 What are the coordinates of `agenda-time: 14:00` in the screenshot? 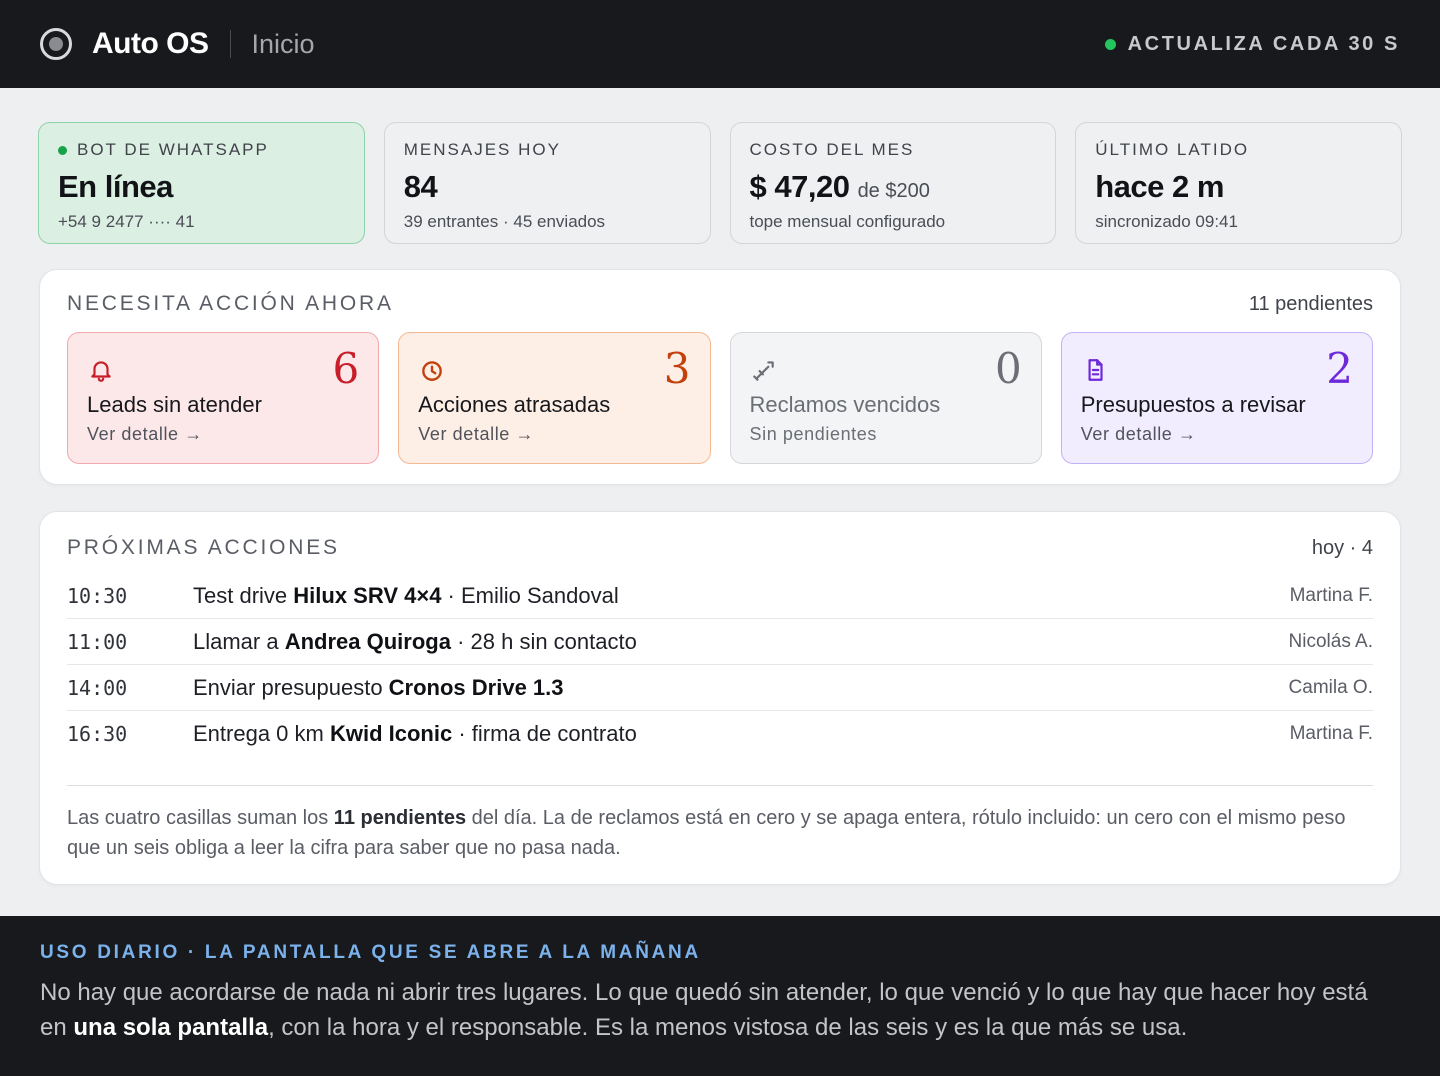 It's located at (97, 687).